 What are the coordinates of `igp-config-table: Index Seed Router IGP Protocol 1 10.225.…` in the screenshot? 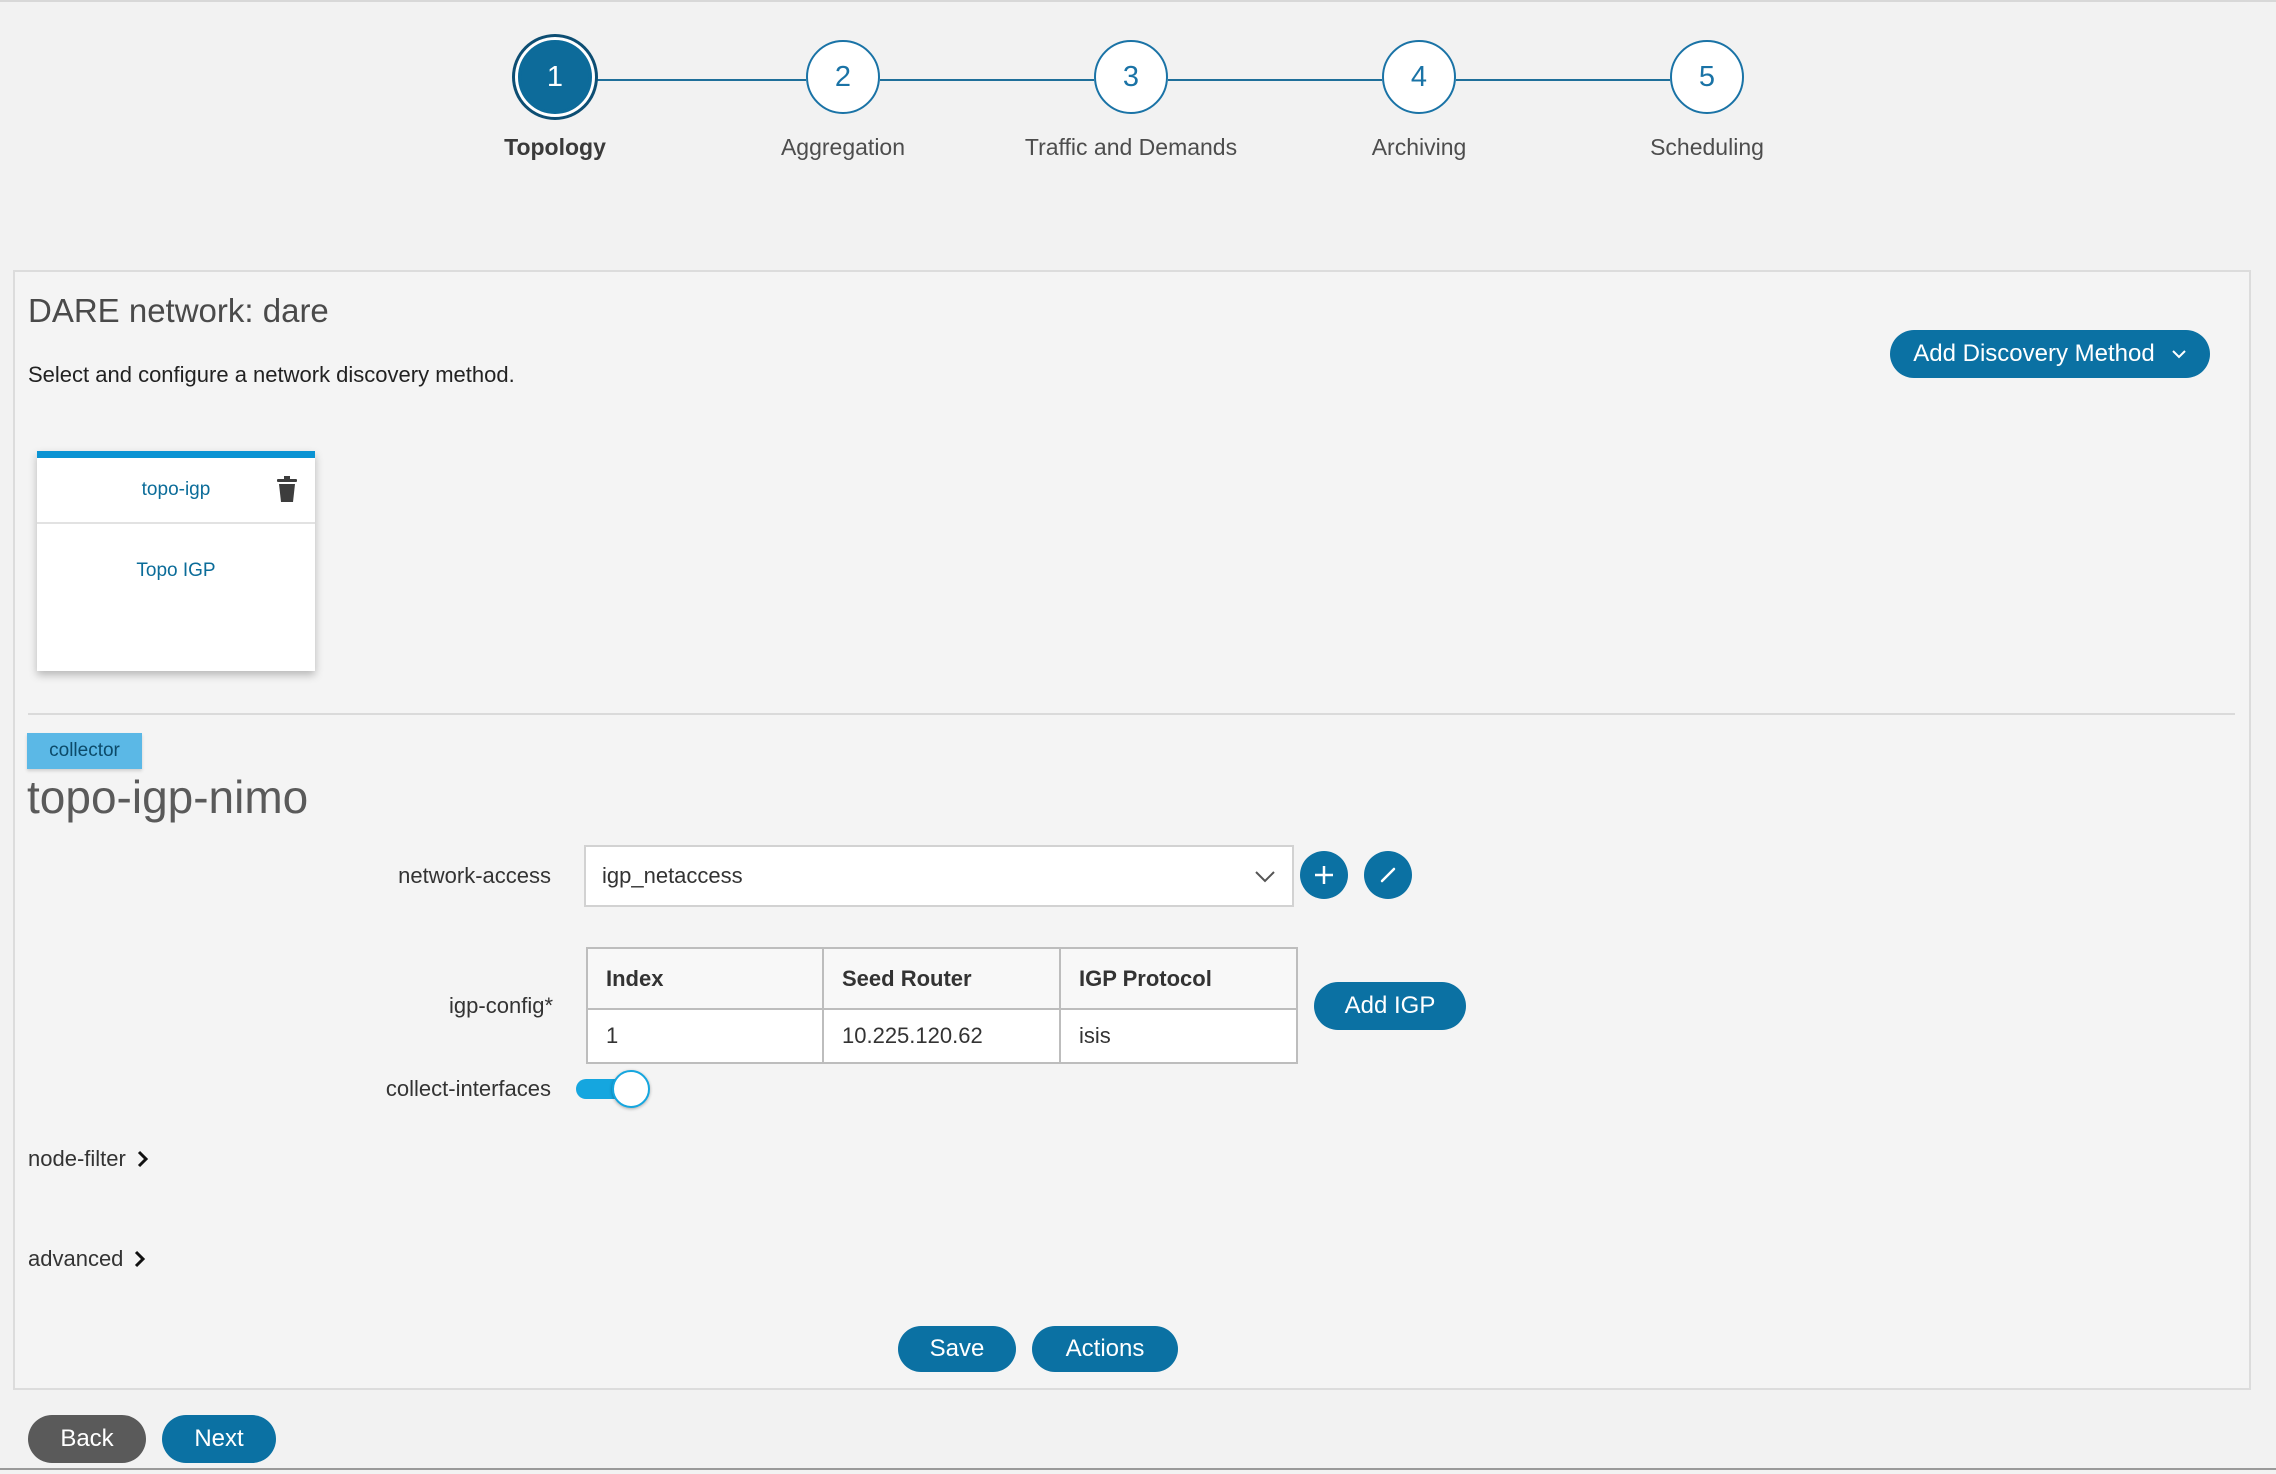 It's located at (942, 1005).